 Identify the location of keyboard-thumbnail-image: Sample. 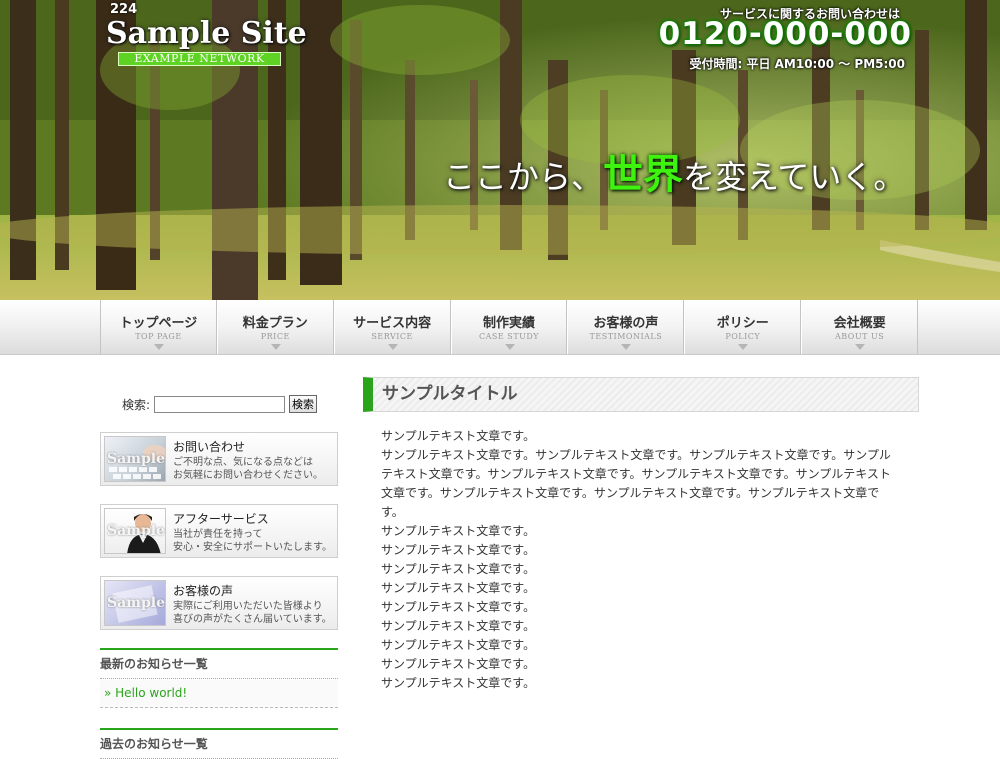
(135, 459).